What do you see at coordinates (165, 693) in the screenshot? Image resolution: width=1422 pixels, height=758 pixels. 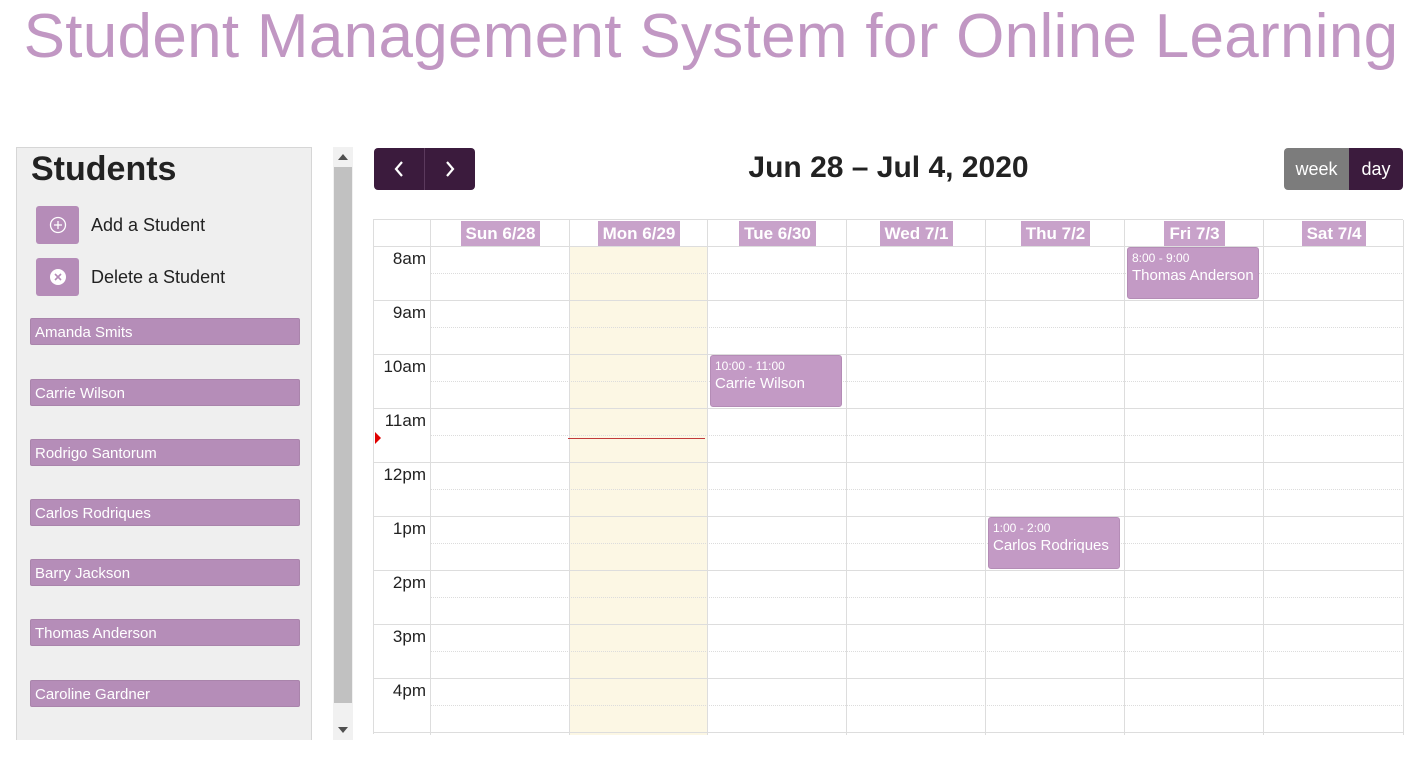 I see `student-item: Caroline Gardner` at bounding box center [165, 693].